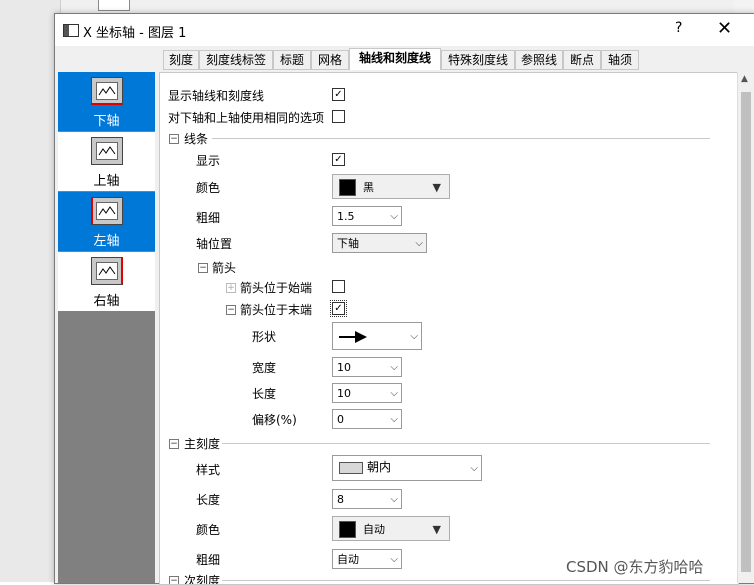 This screenshot has height=585, width=754. Describe the element at coordinates (395, 59) in the screenshot. I see `tab-axis-line-ticks: 轴线和刻度线` at that location.